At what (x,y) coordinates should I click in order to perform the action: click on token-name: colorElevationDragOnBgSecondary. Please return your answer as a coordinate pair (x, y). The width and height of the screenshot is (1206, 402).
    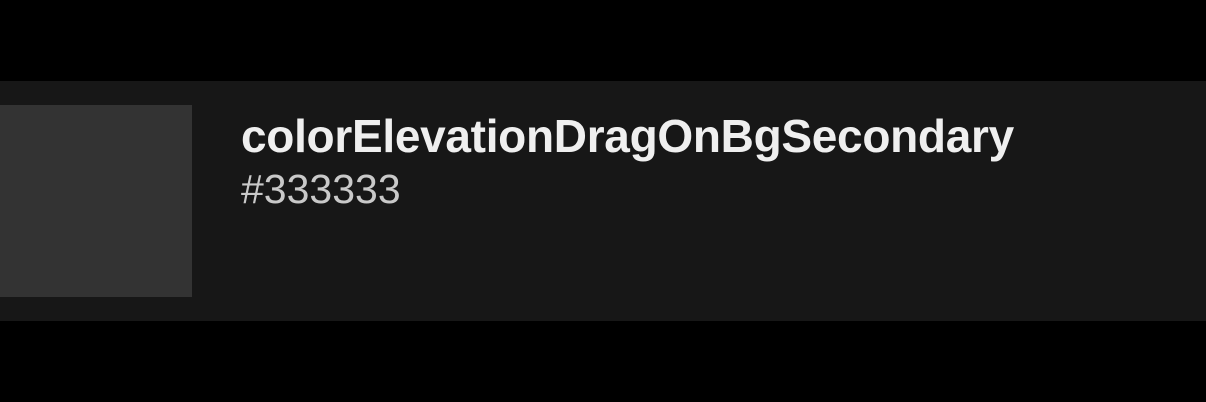
    Looking at the image, I should click on (627, 136).